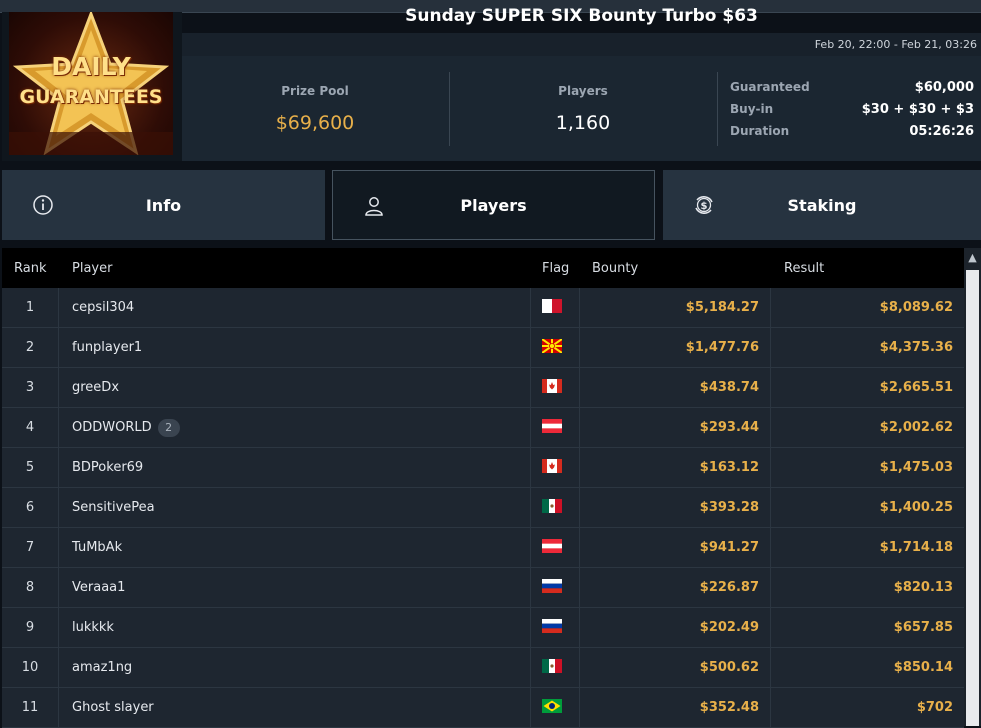 The image size is (981, 728). I want to click on tab-info-label: Info, so click(163, 205).